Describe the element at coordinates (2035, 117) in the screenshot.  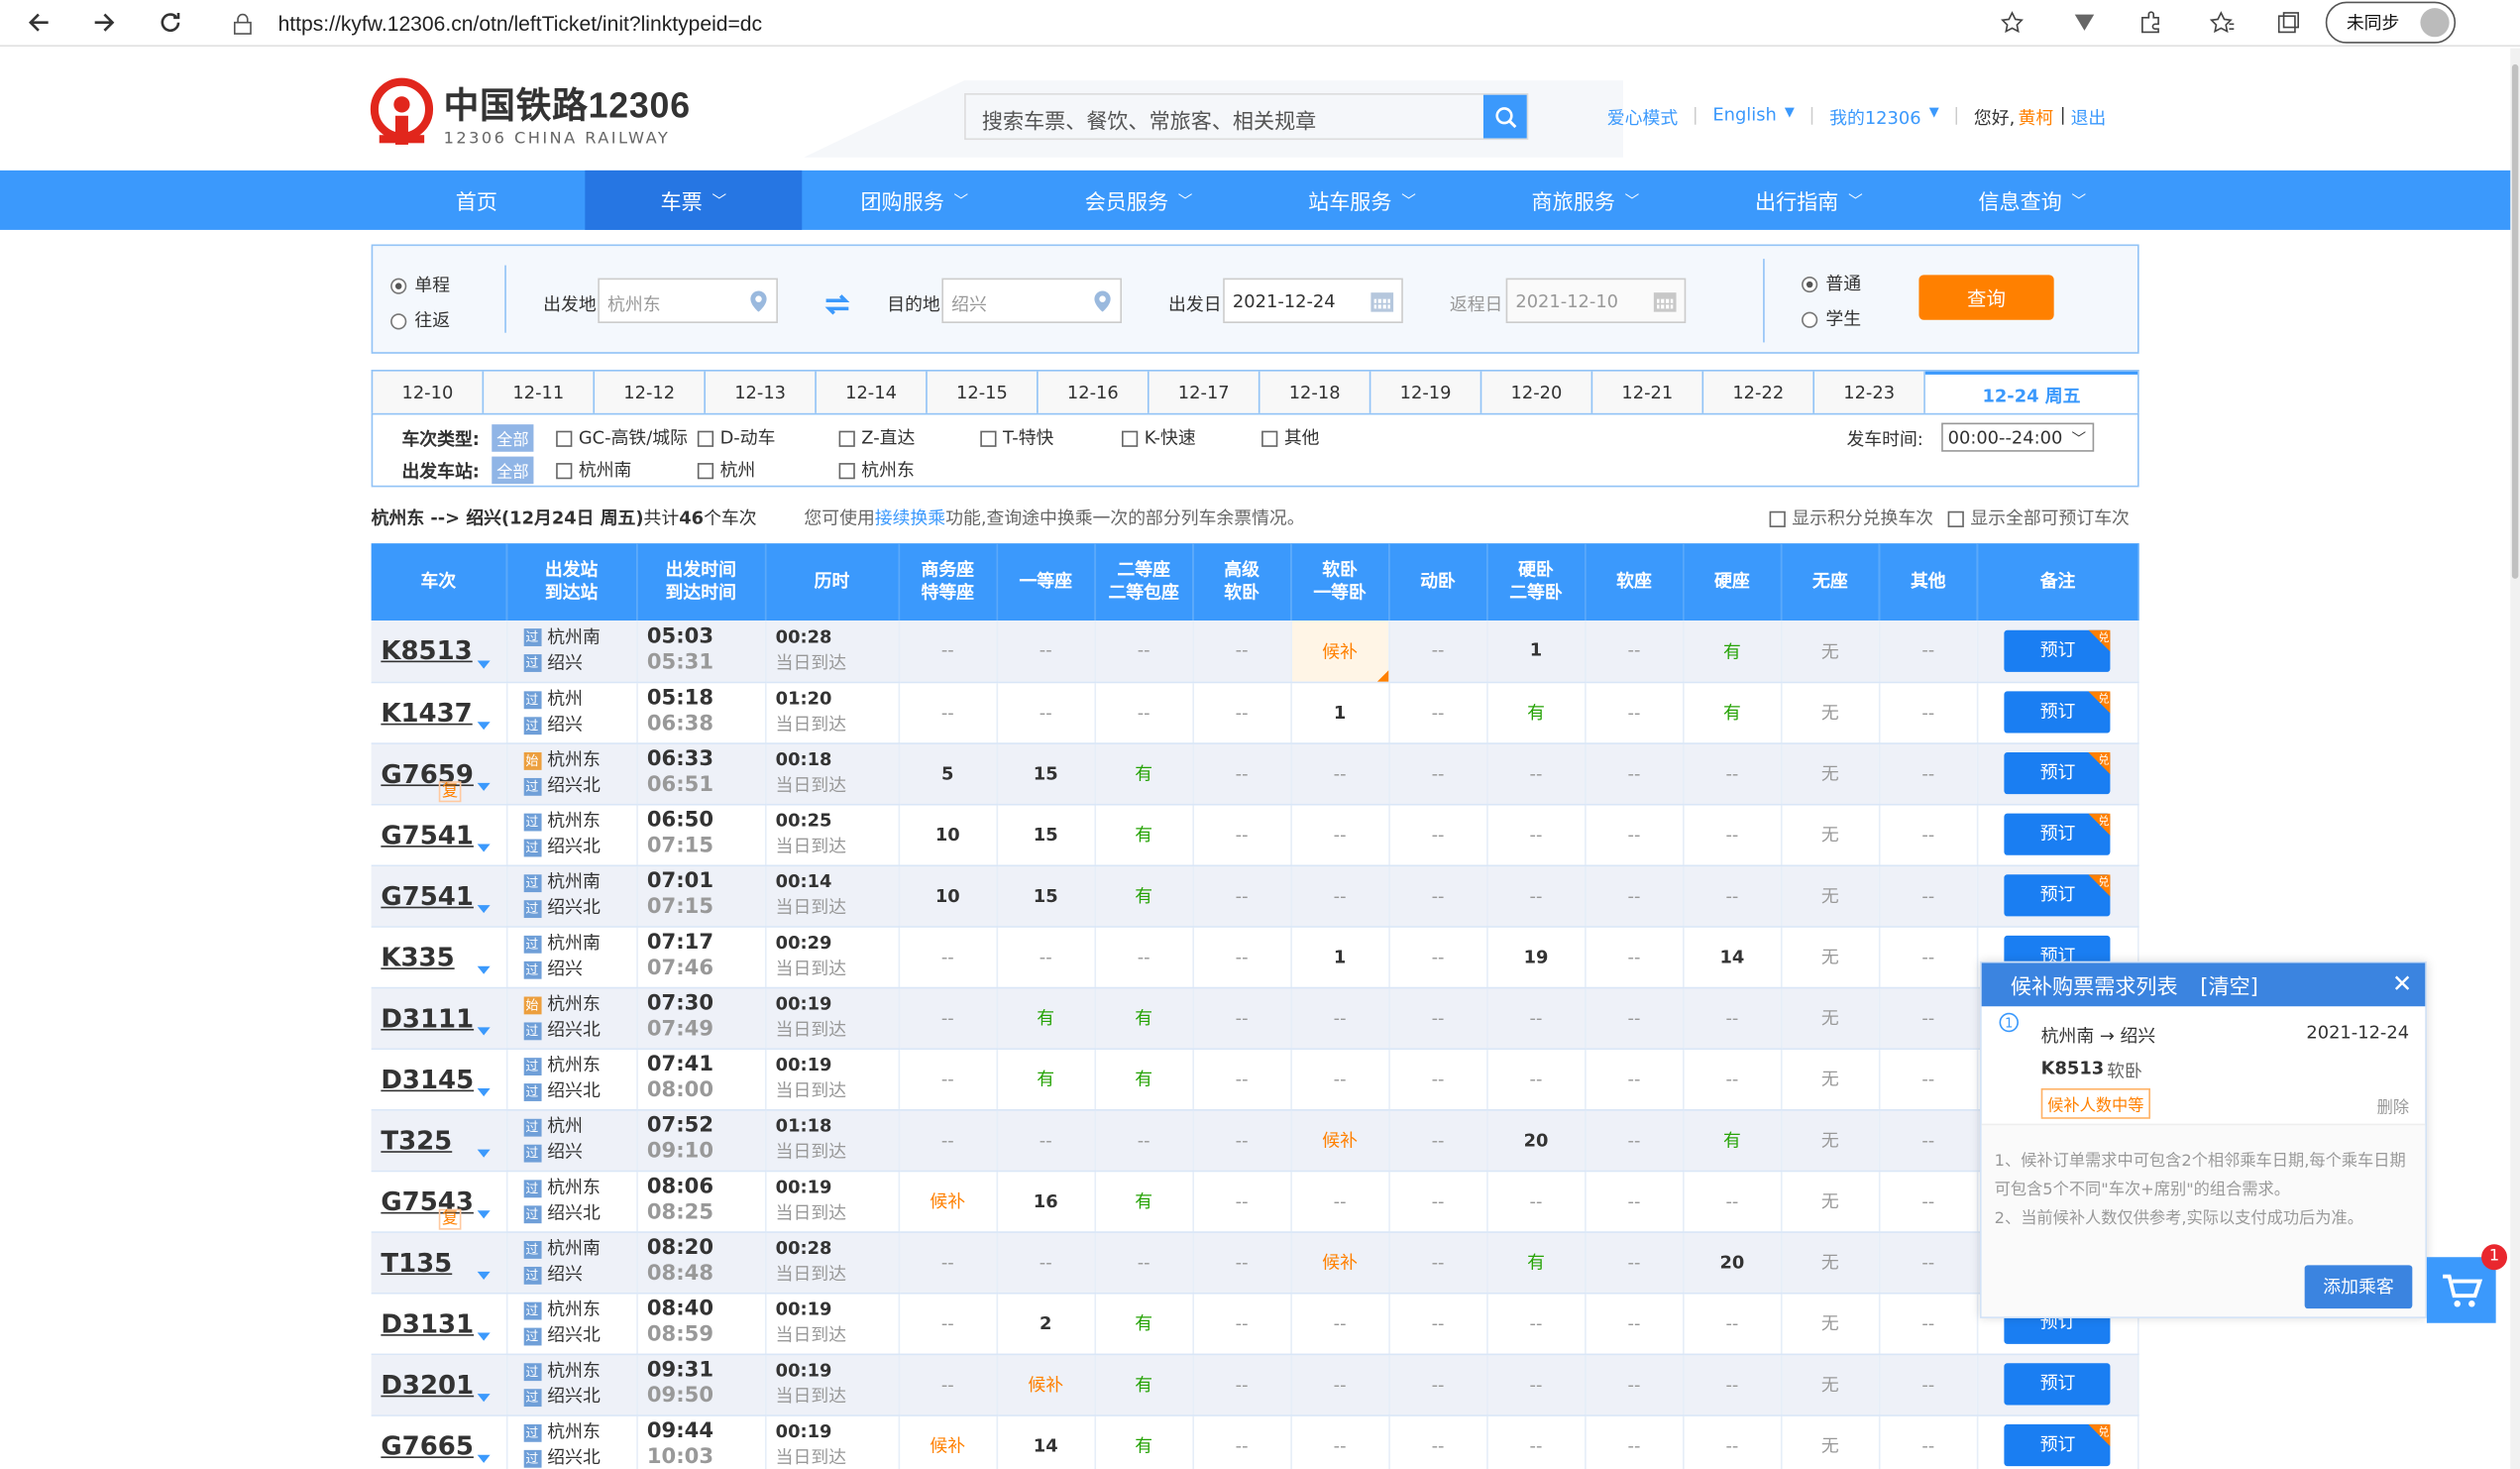
I see `username-link: 黄柯` at that location.